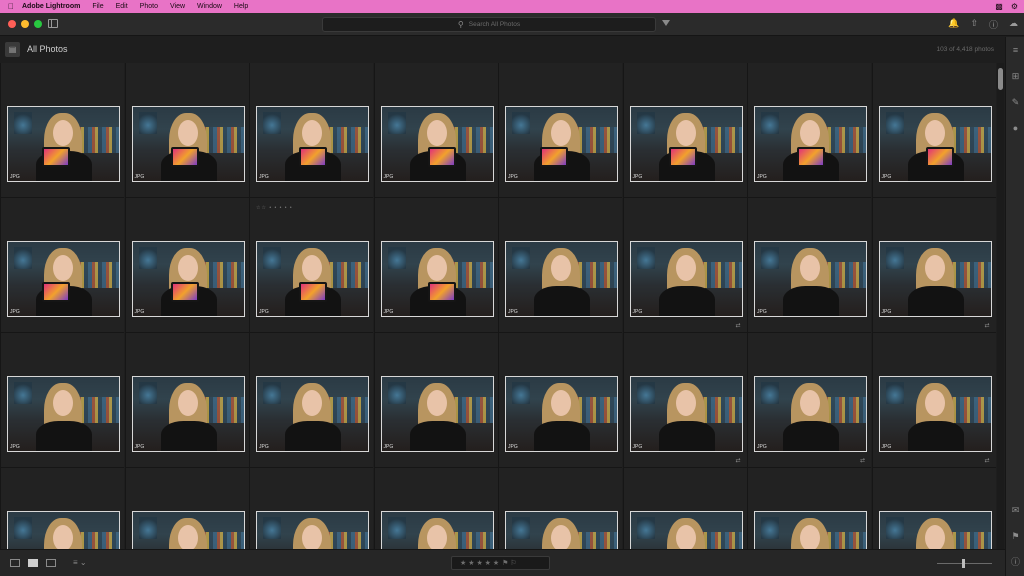 This screenshot has width=1024, height=576. What do you see at coordinates (25, 24) in the screenshot?
I see `minimize-window-button` at bounding box center [25, 24].